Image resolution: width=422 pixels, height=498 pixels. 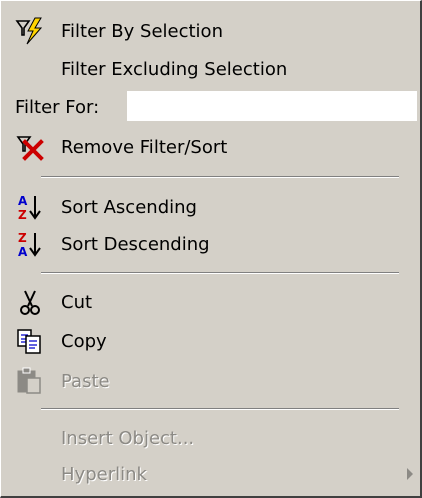 I want to click on scissors-icon, so click(x=30, y=302).